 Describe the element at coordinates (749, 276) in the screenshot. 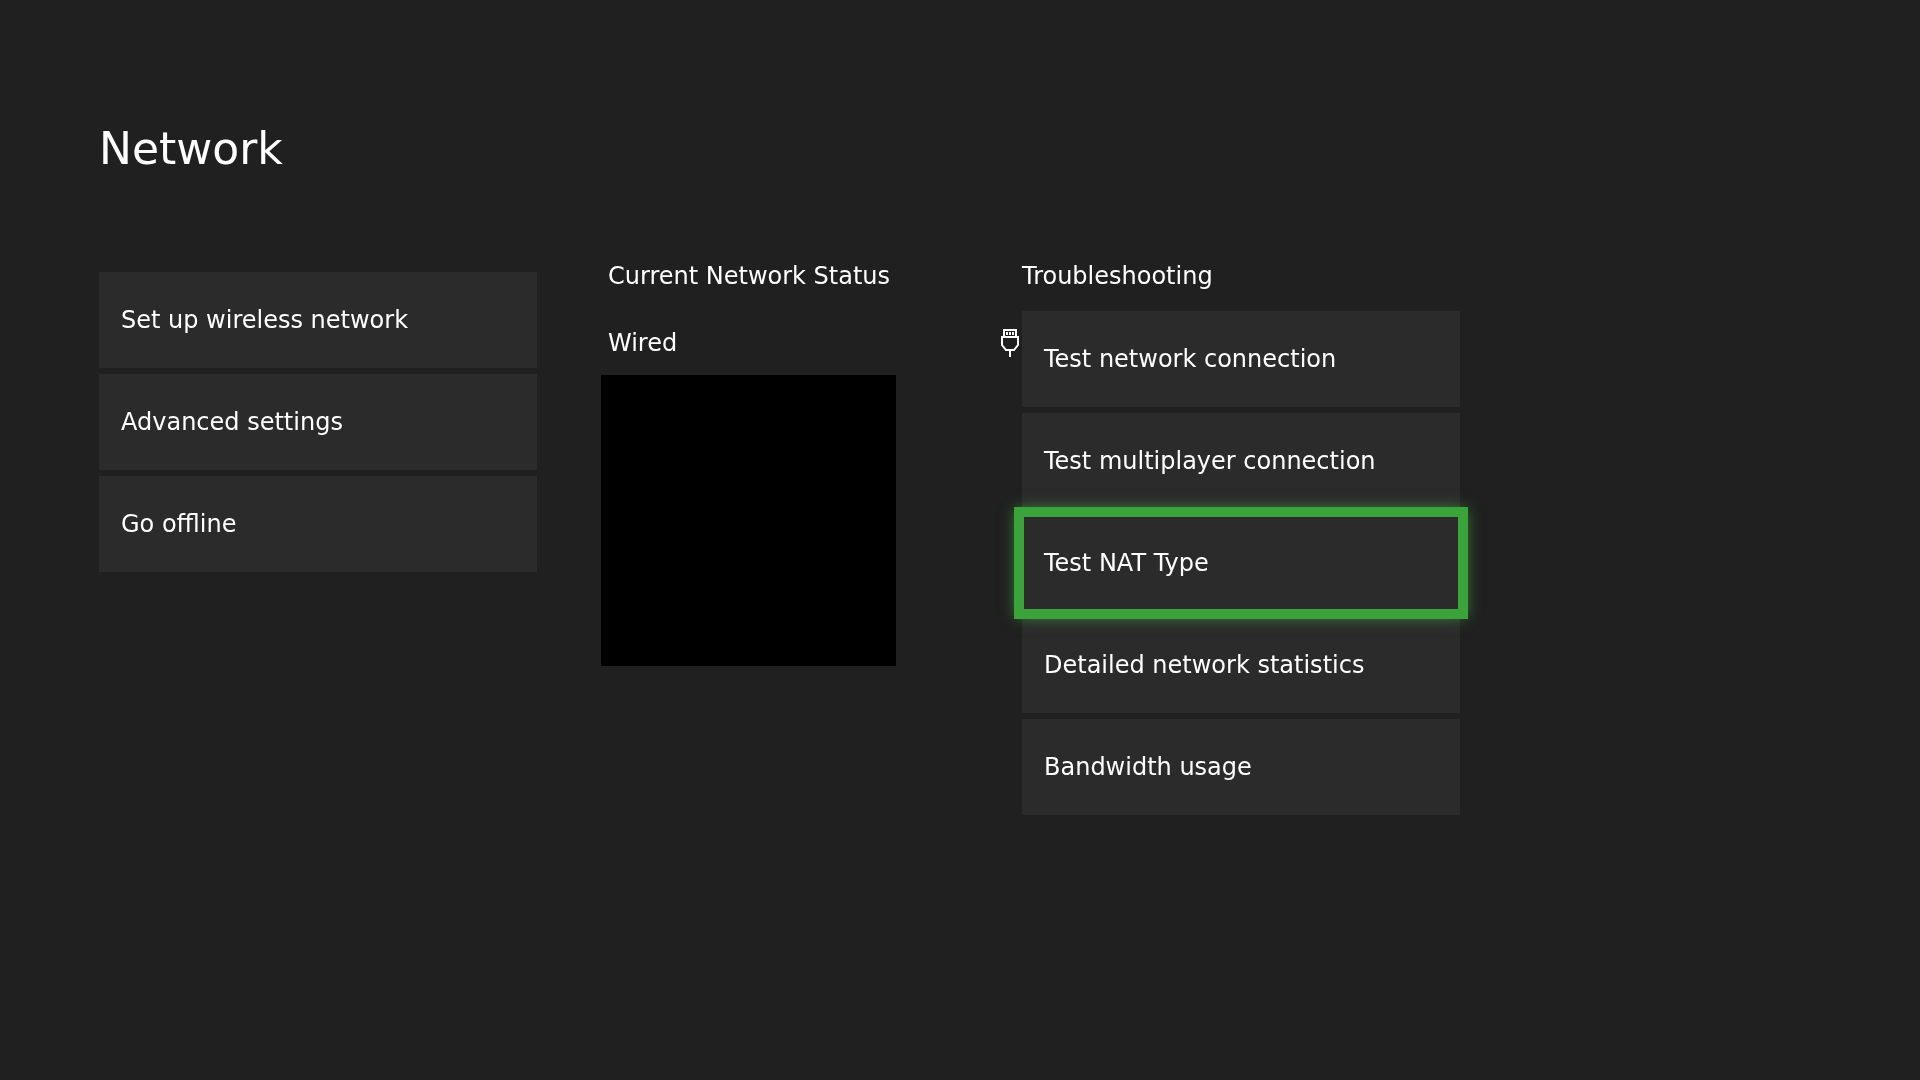

I see `section-heading: Current Network Status` at that location.